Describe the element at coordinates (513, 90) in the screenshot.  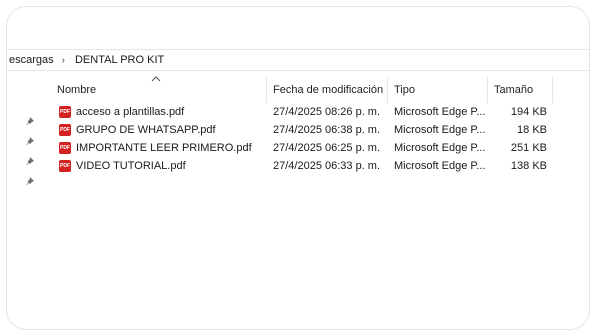
I see `column-size: Tamaño` at that location.